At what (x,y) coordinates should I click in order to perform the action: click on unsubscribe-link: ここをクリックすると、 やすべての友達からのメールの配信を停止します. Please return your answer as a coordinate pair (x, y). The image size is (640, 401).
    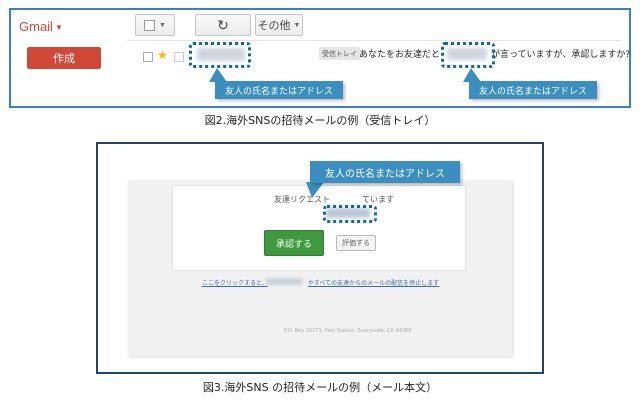
    Looking at the image, I should click on (320, 282).